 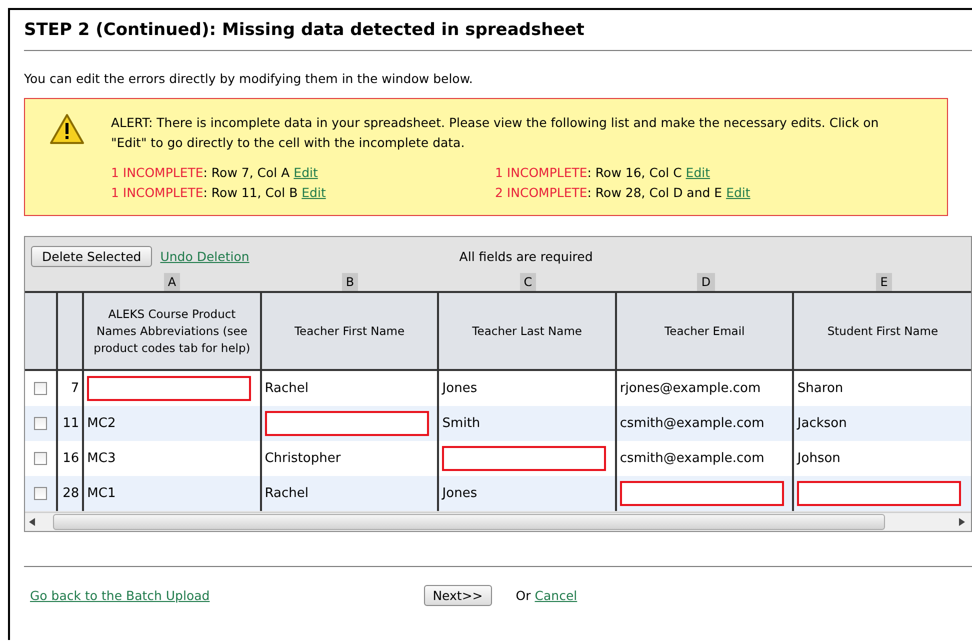 I want to click on column-header: Teacher Email, so click(x=705, y=331).